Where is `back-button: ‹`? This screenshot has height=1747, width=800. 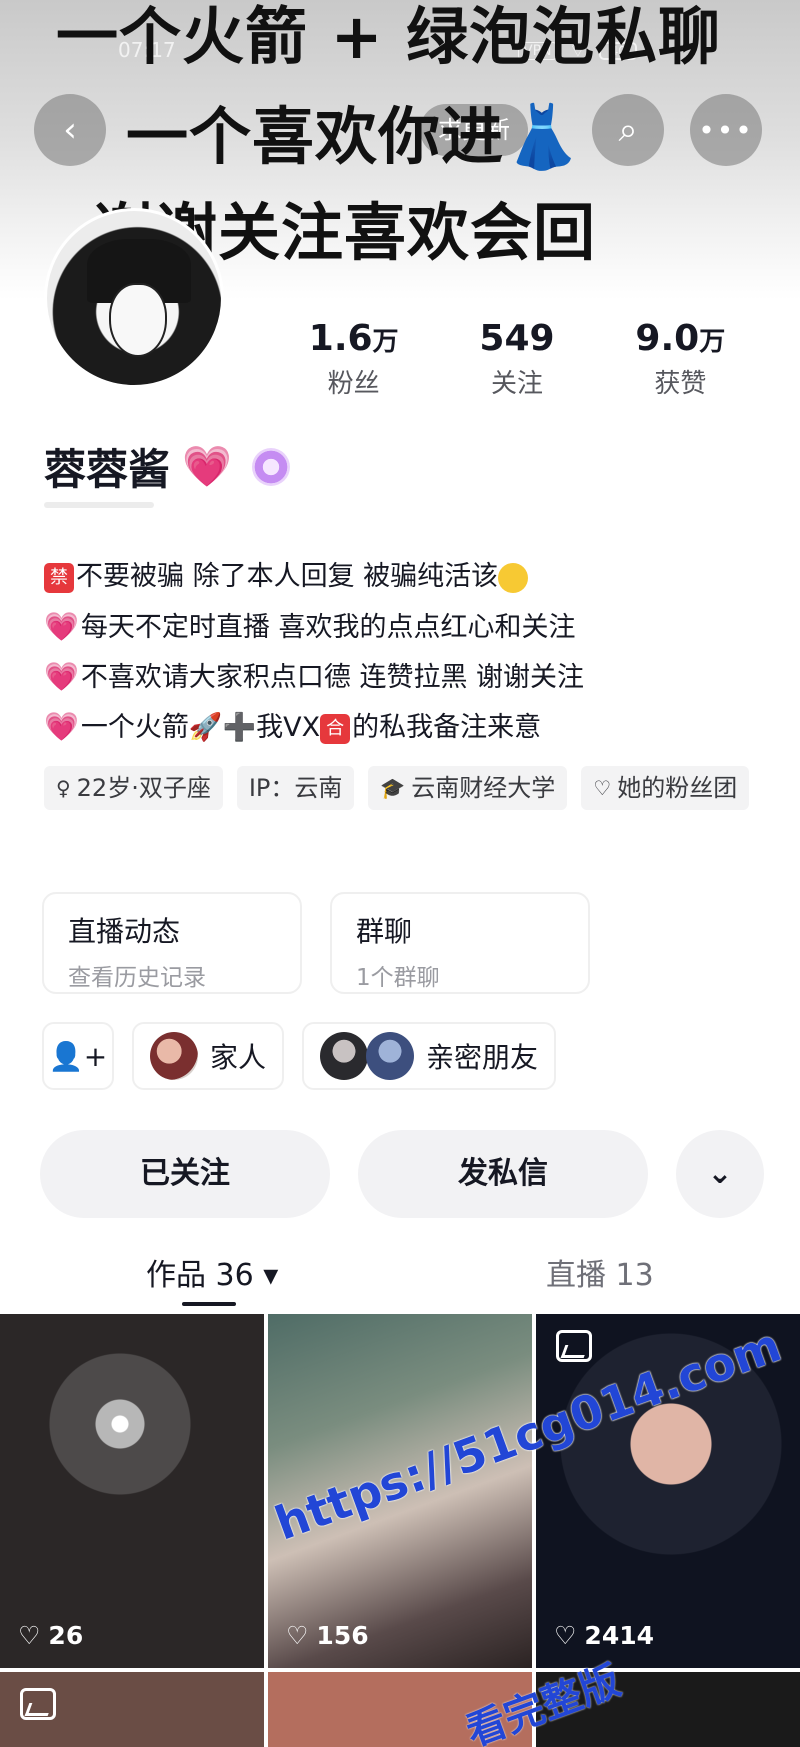 back-button: ‹ is located at coordinates (70, 130).